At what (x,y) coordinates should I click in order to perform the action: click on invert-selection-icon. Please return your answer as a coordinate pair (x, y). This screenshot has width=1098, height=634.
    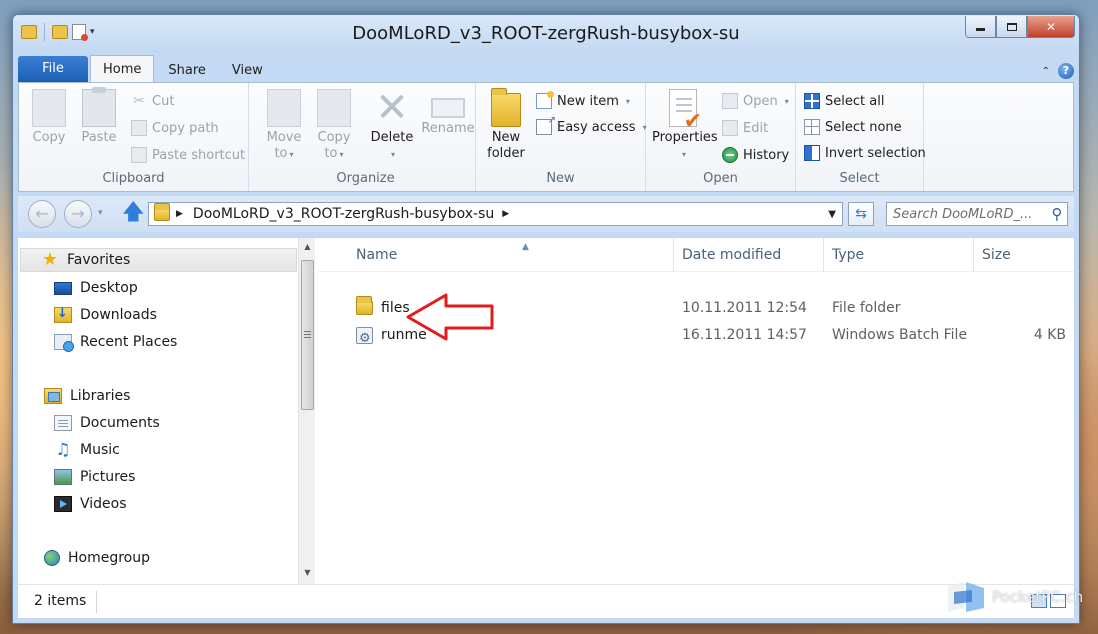
    Looking at the image, I should click on (812, 153).